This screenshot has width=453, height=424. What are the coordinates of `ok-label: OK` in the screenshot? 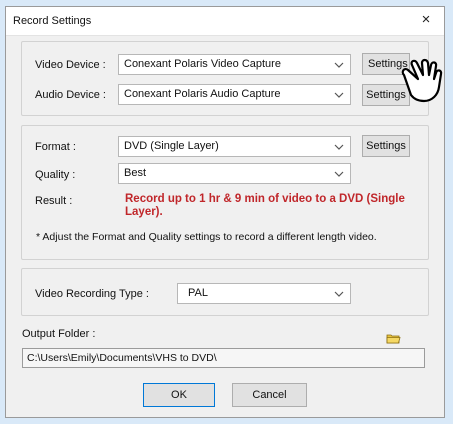 It's located at (179, 395).